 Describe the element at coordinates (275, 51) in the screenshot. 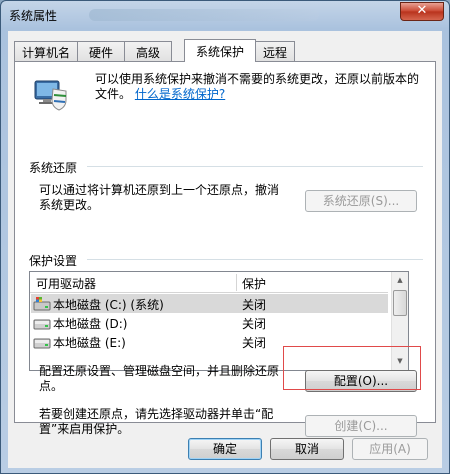

I see `tab-remote: 远程` at that location.